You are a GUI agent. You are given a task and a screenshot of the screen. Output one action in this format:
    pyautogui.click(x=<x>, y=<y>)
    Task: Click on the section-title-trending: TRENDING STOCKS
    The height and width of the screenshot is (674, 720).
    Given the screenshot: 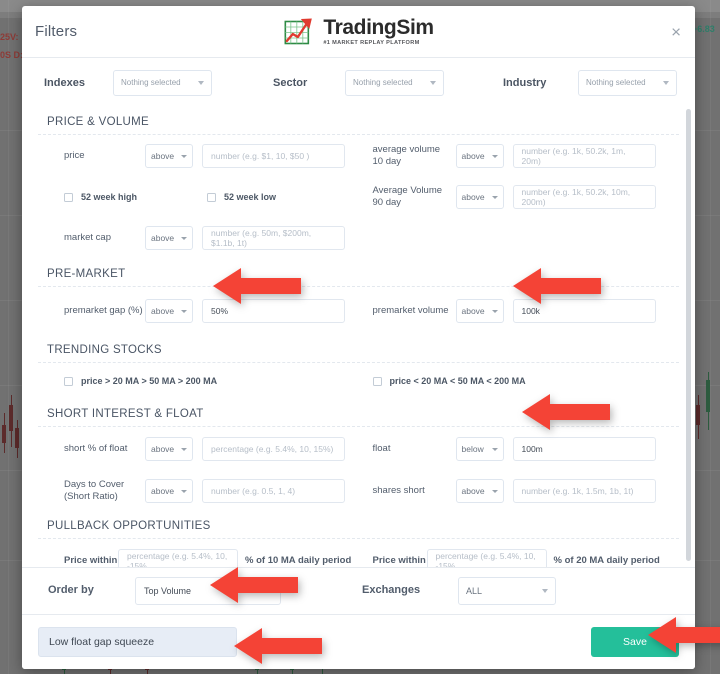 What is the action you would take?
    pyautogui.click(x=358, y=349)
    